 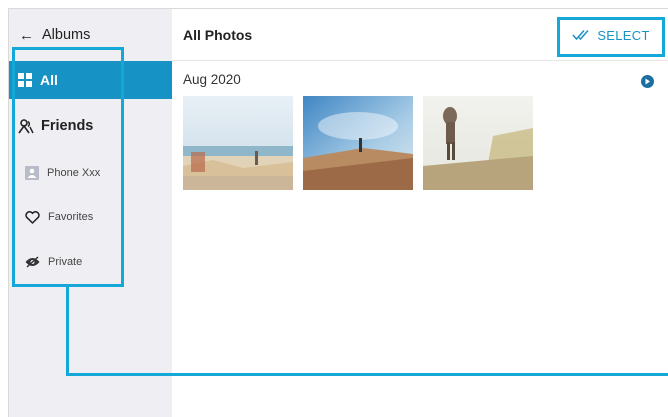 I want to click on heart-icon, so click(x=32, y=217).